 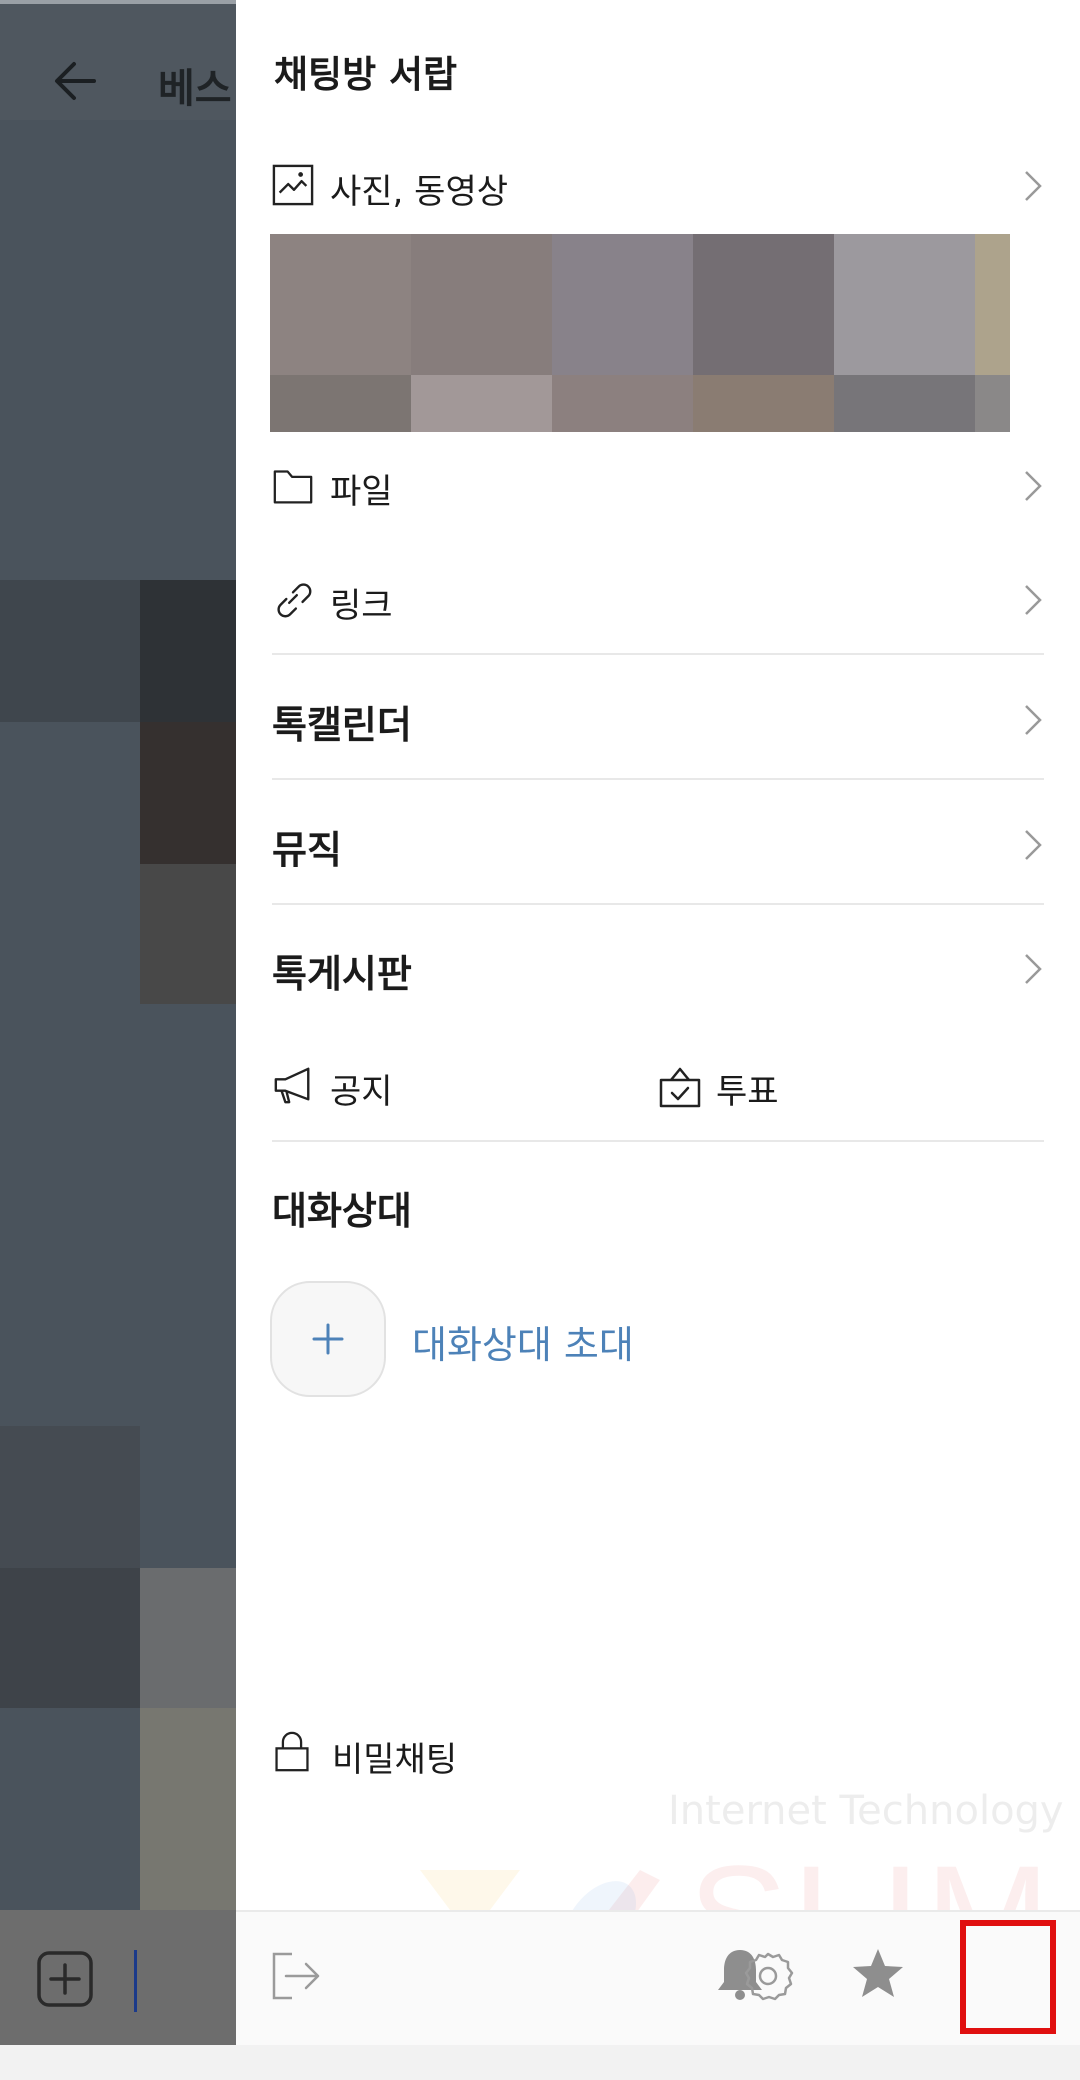 What do you see at coordinates (195, 89) in the screenshot?
I see `chat-room-title: 베스` at bounding box center [195, 89].